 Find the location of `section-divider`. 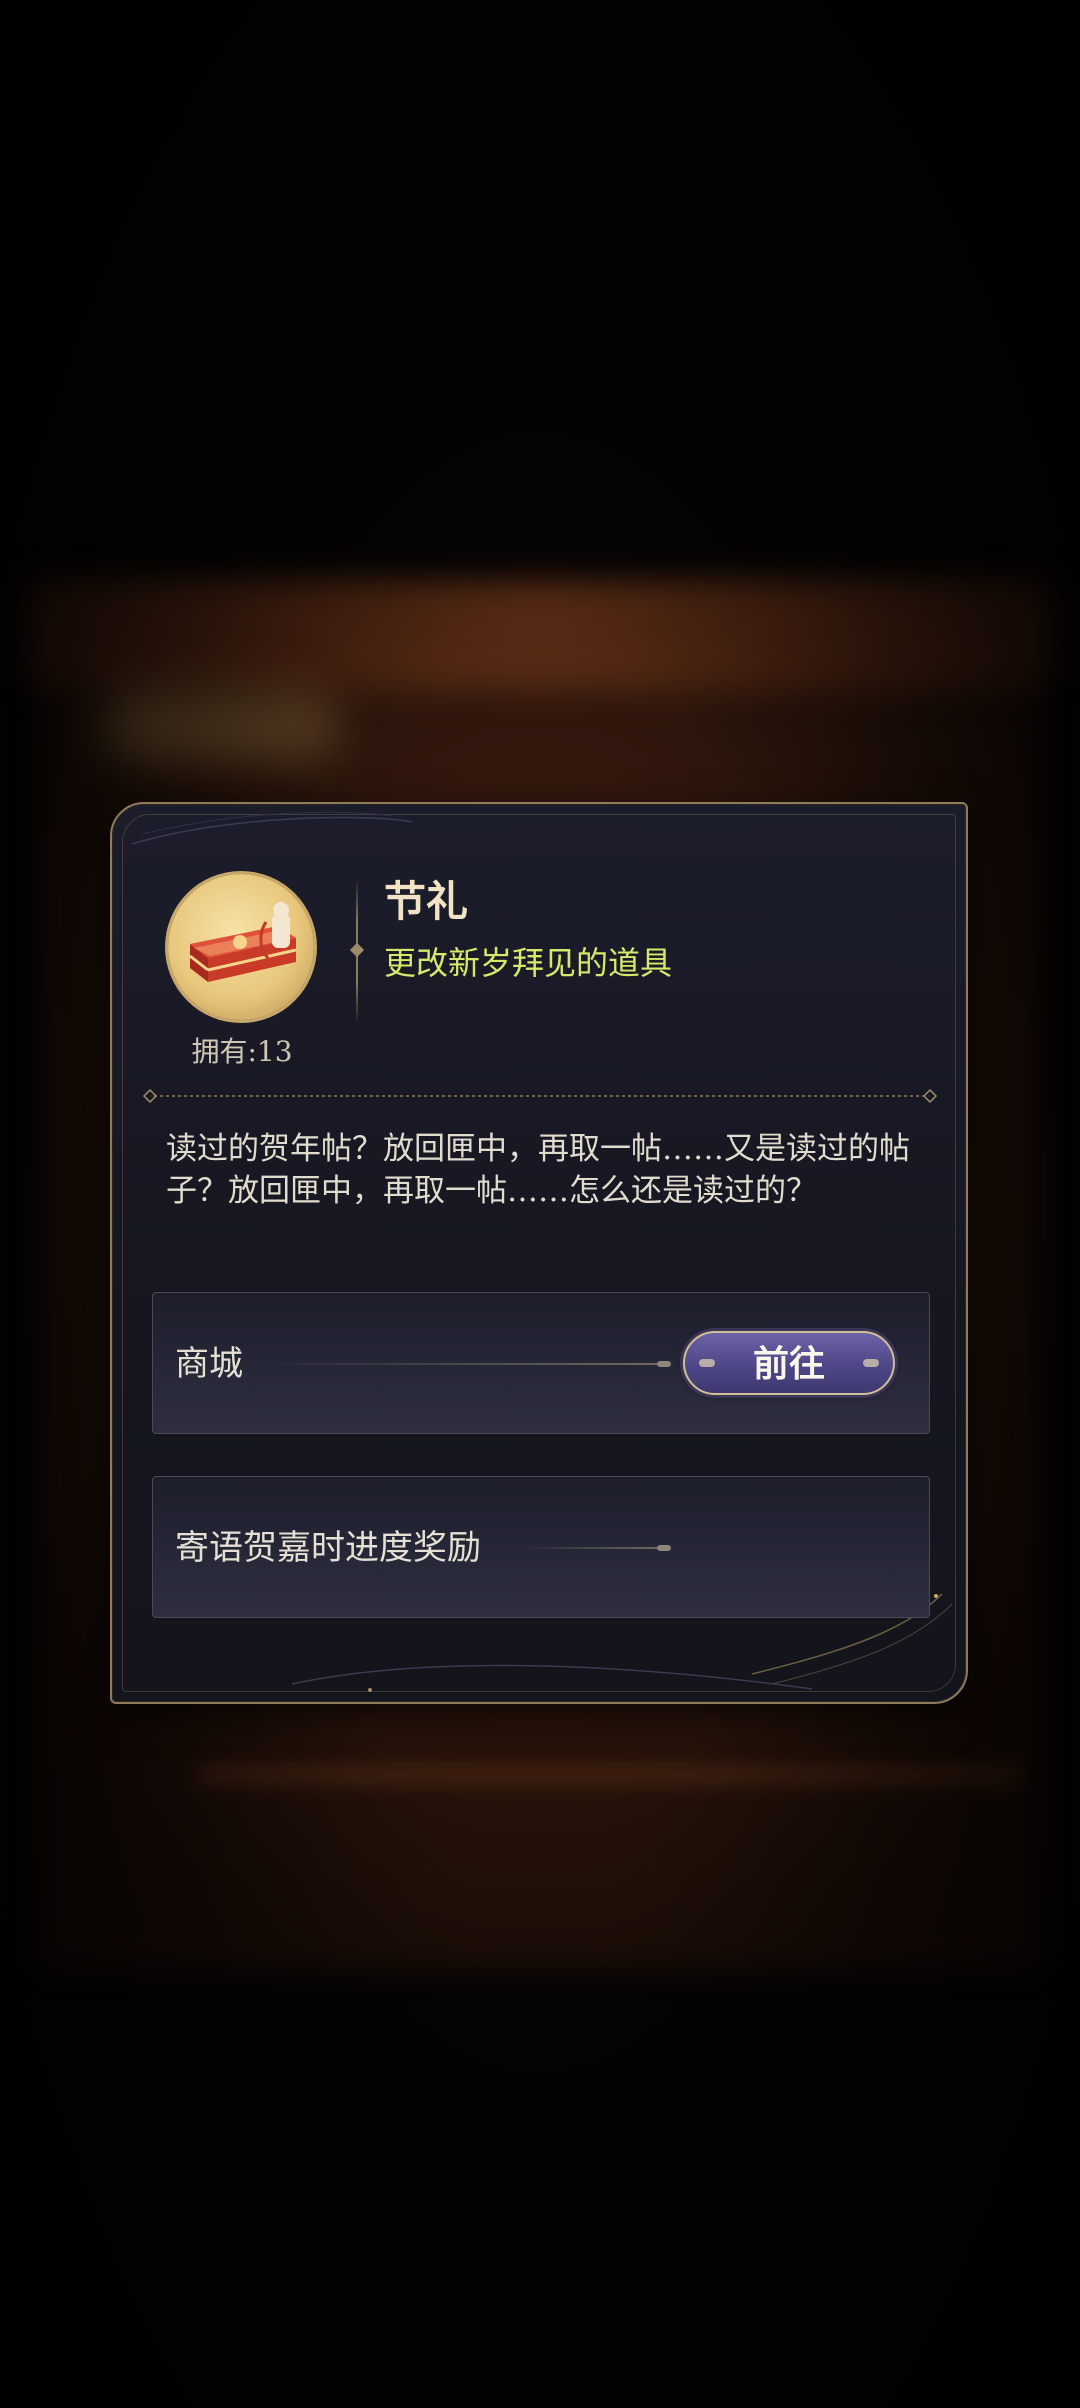

section-divider is located at coordinates (540, 1096).